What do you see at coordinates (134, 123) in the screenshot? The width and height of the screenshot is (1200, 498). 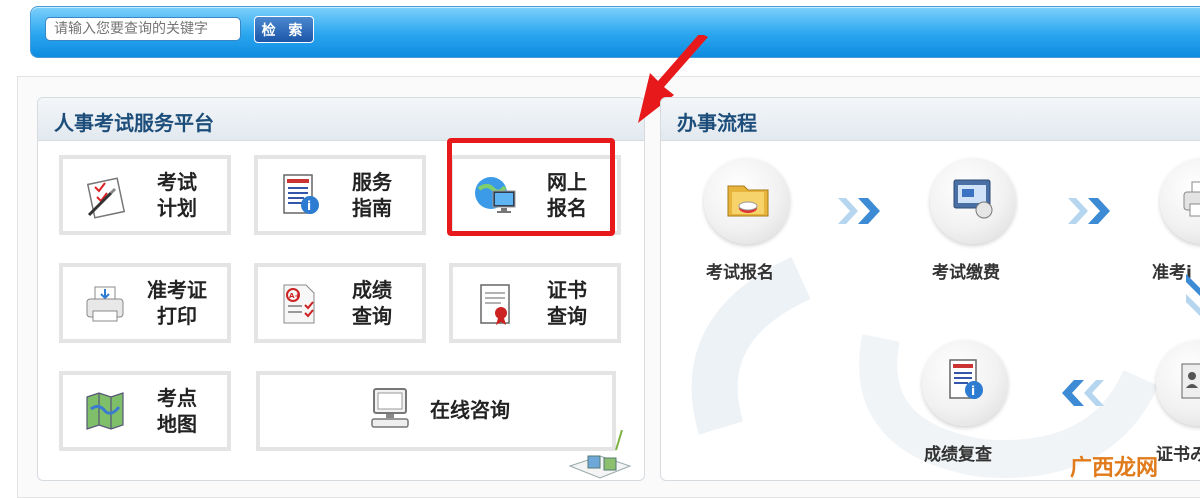 I see `panel-title: 人事考试服务平台` at bounding box center [134, 123].